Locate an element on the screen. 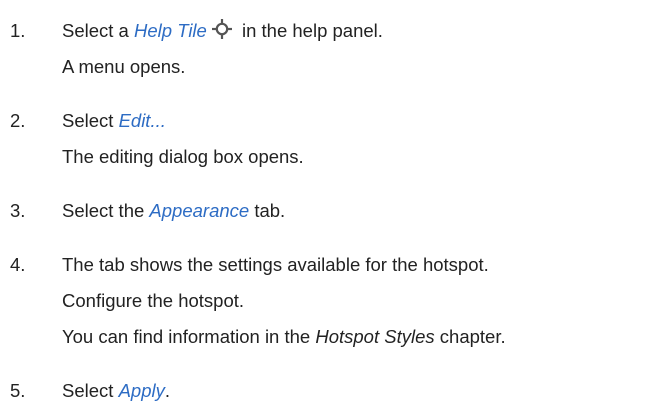  step-3: 3. Select the Appearance tab. is located at coordinates (335, 202).